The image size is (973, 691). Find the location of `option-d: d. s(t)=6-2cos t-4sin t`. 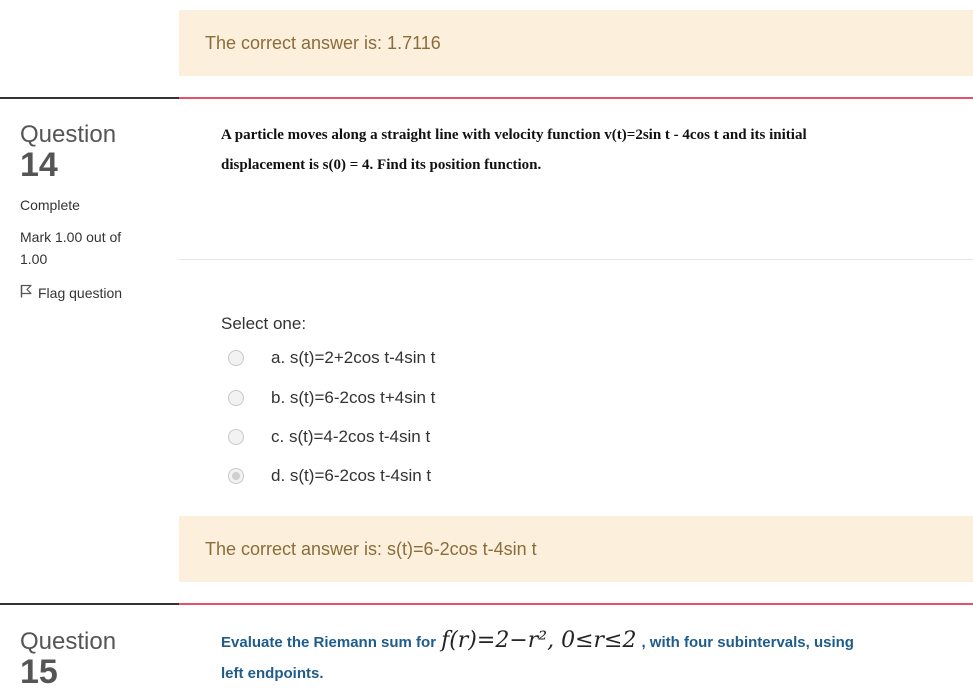

option-d: d. s(t)=6-2cos t-4sin t is located at coordinates (329, 476).